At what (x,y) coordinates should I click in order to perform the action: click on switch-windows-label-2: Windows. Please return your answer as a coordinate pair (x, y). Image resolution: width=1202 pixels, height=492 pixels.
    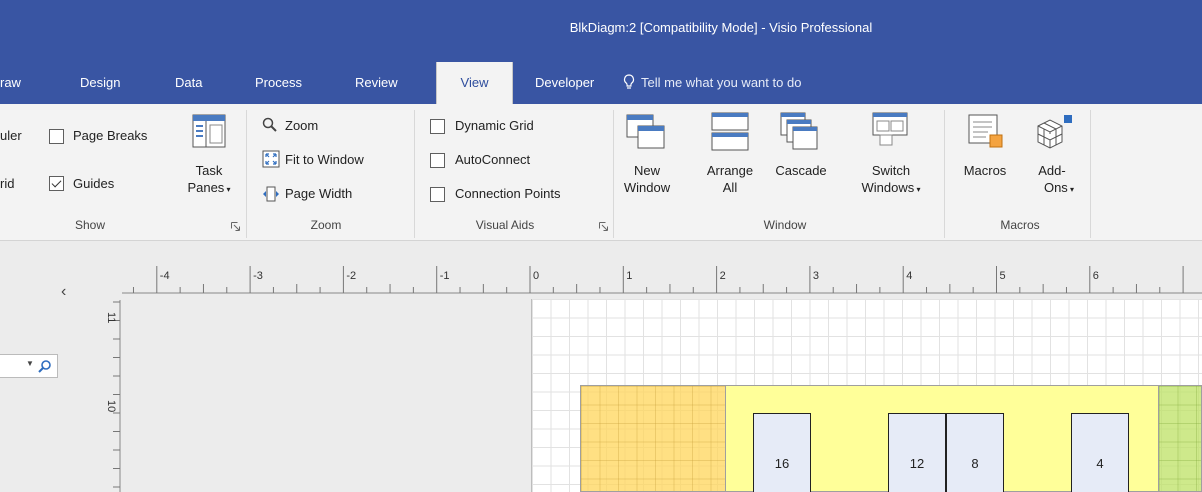
    Looking at the image, I should click on (888, 187).